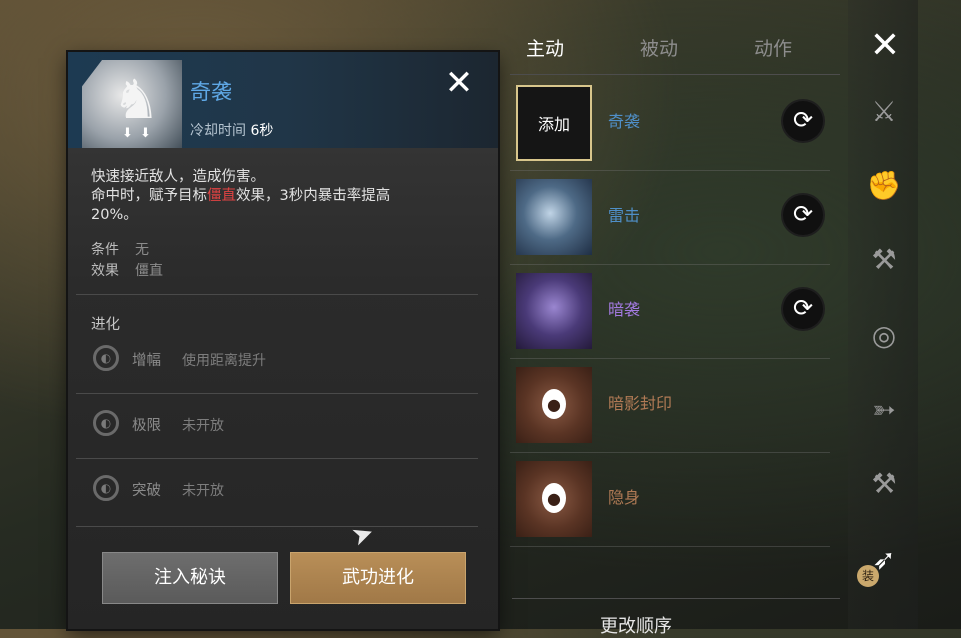 The height and width of the screenshot is (638, 961). What do you see at coordinates (277, 361) in the screenshot?
I see `evolution-row: ◐ 增幅 使用距离提升` at bounding box center [277, 361].